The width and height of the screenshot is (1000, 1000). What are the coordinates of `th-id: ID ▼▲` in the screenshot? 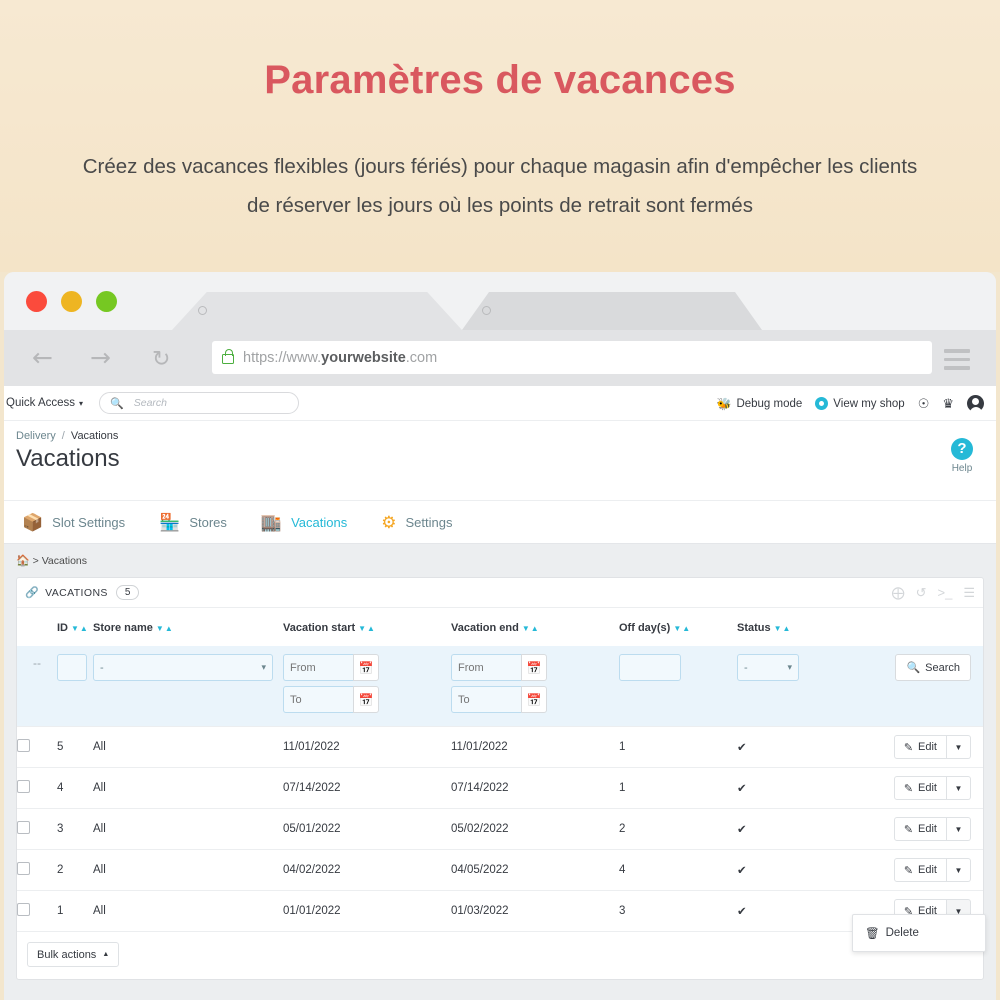 It's located at (75, 627).